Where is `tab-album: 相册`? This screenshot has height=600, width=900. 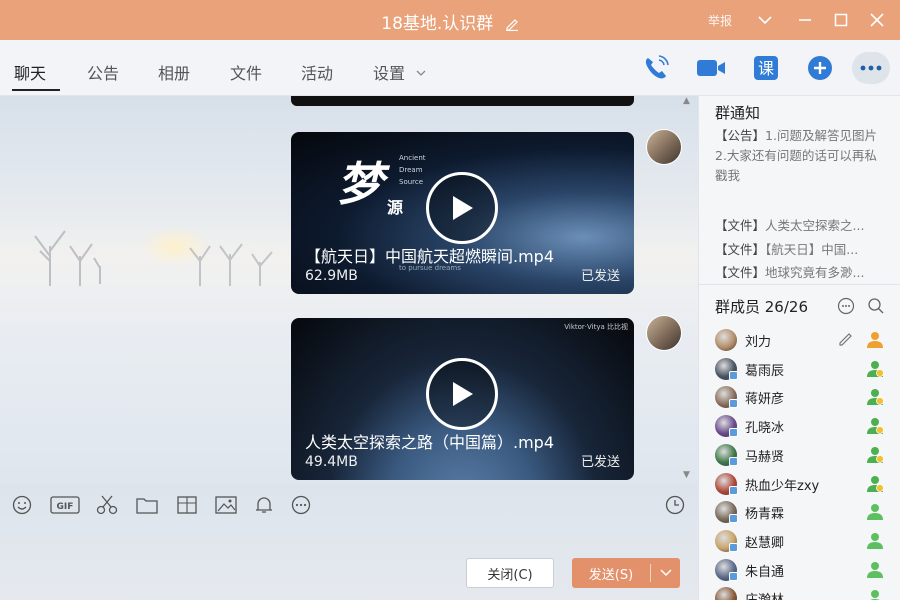 tab-album: 相册 is located at coordinates (174, 72).